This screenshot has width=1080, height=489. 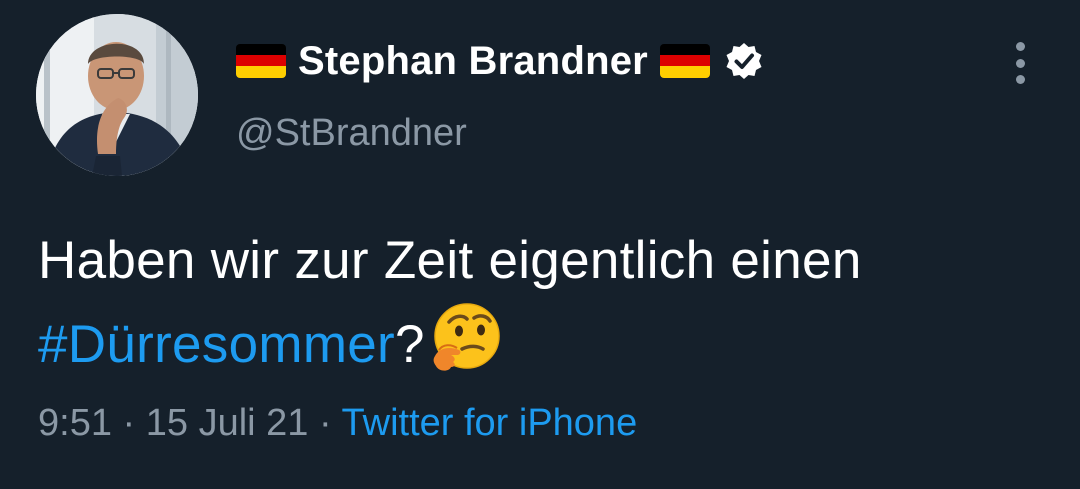 What do you see at coordinates (410, 344) in the screenshot?
I see `tweet-question-mark: ?` at bounding box center [410, 344].